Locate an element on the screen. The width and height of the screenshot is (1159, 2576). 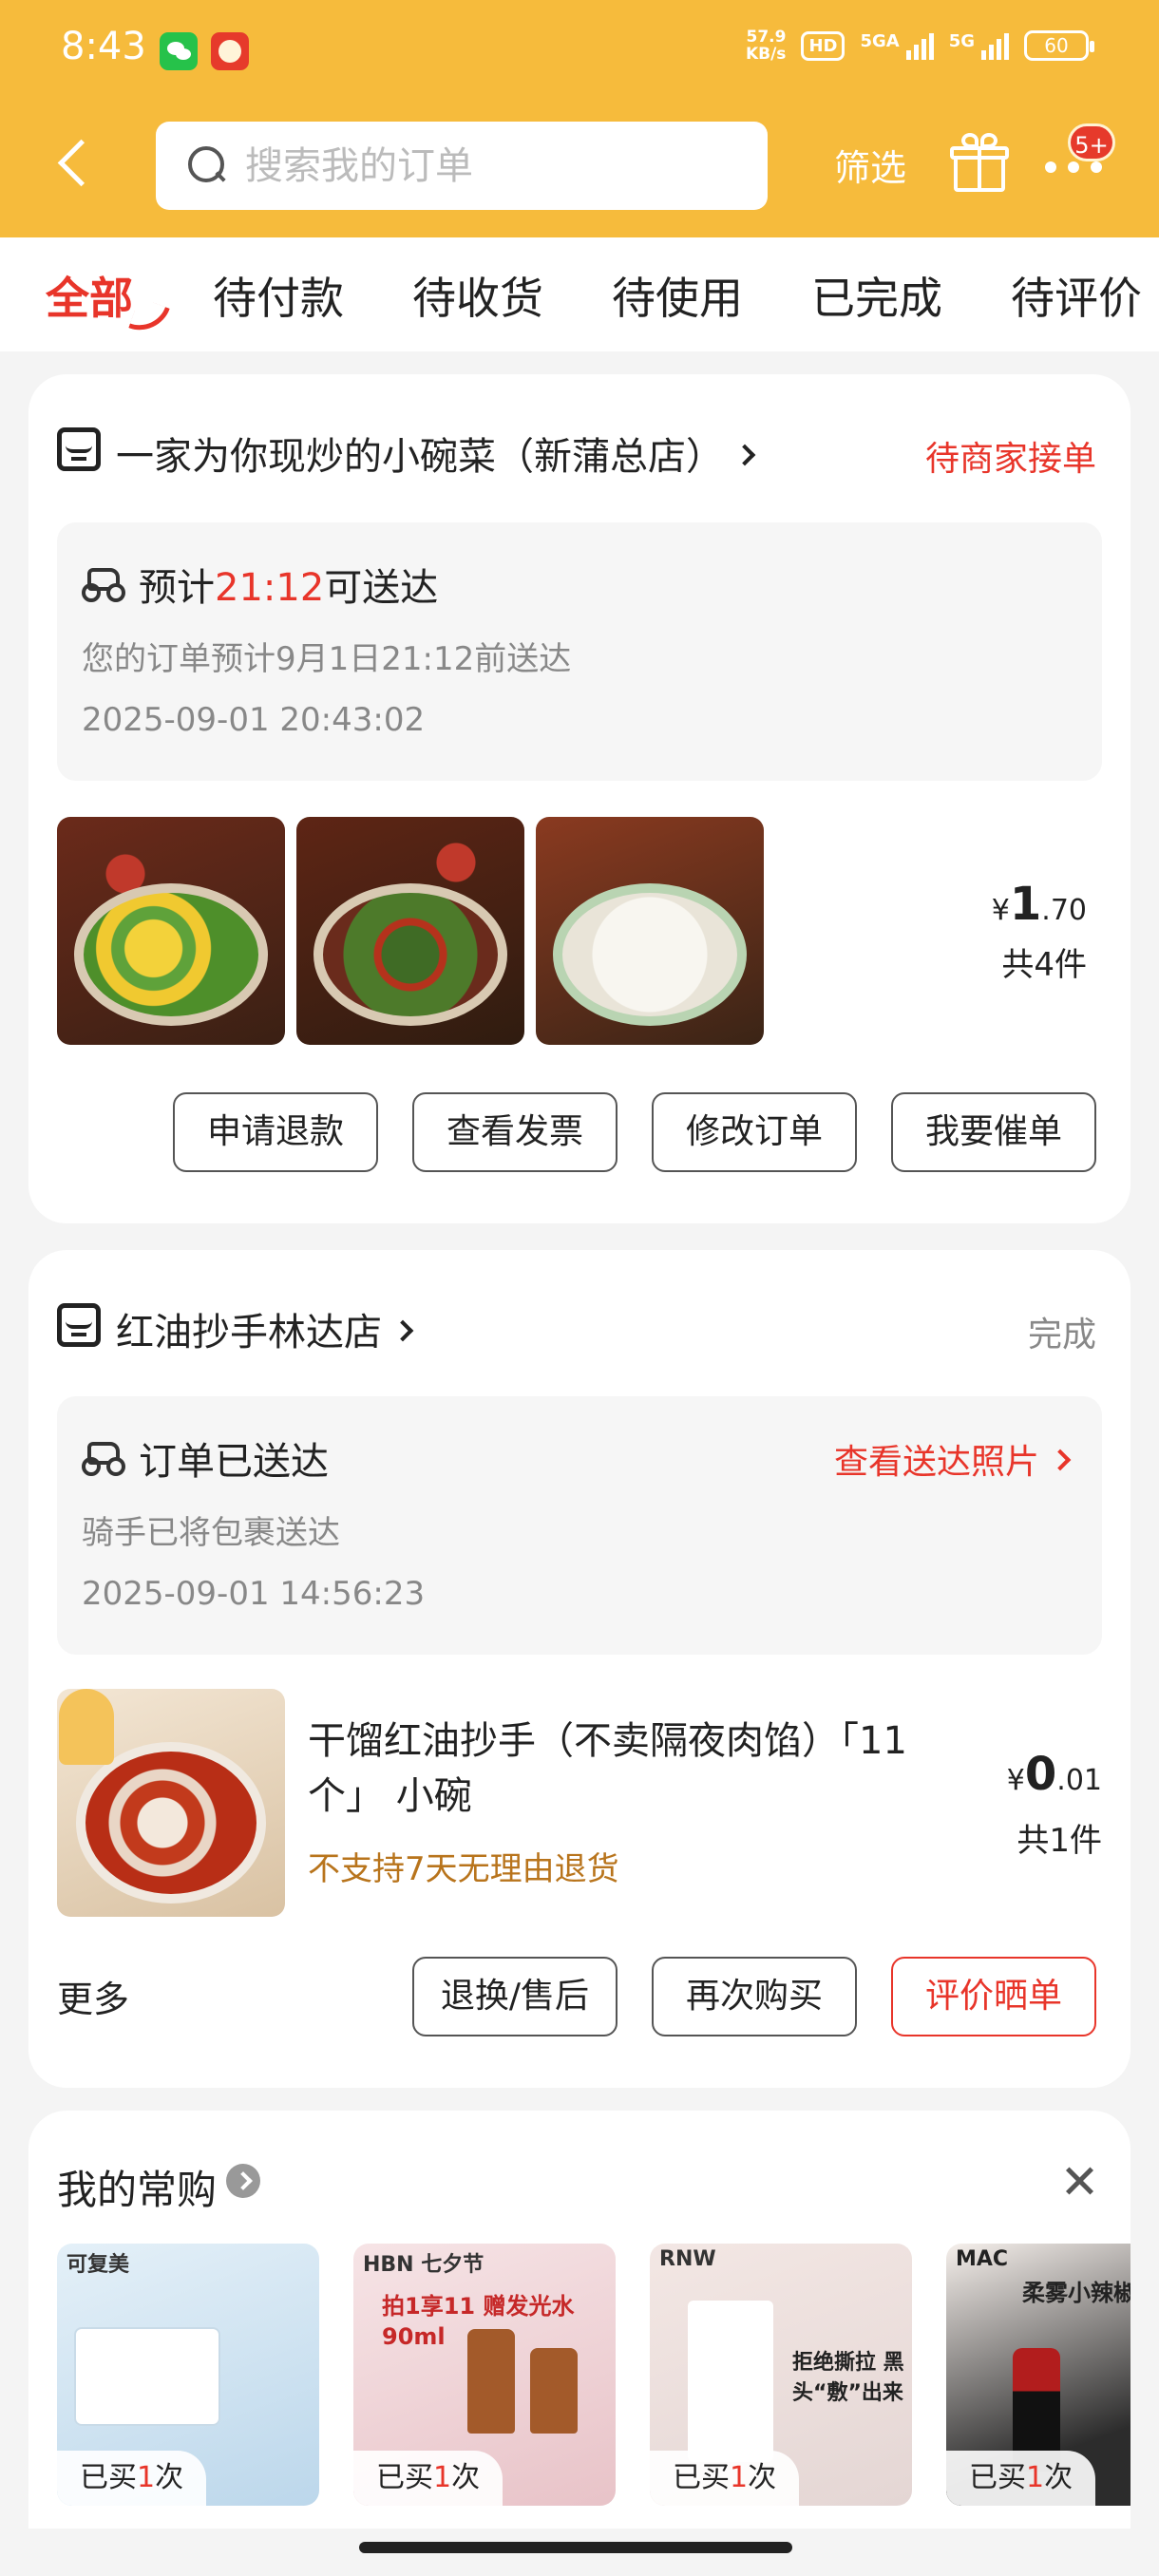
hd-icon: HD is located at coordinates (823, 45).